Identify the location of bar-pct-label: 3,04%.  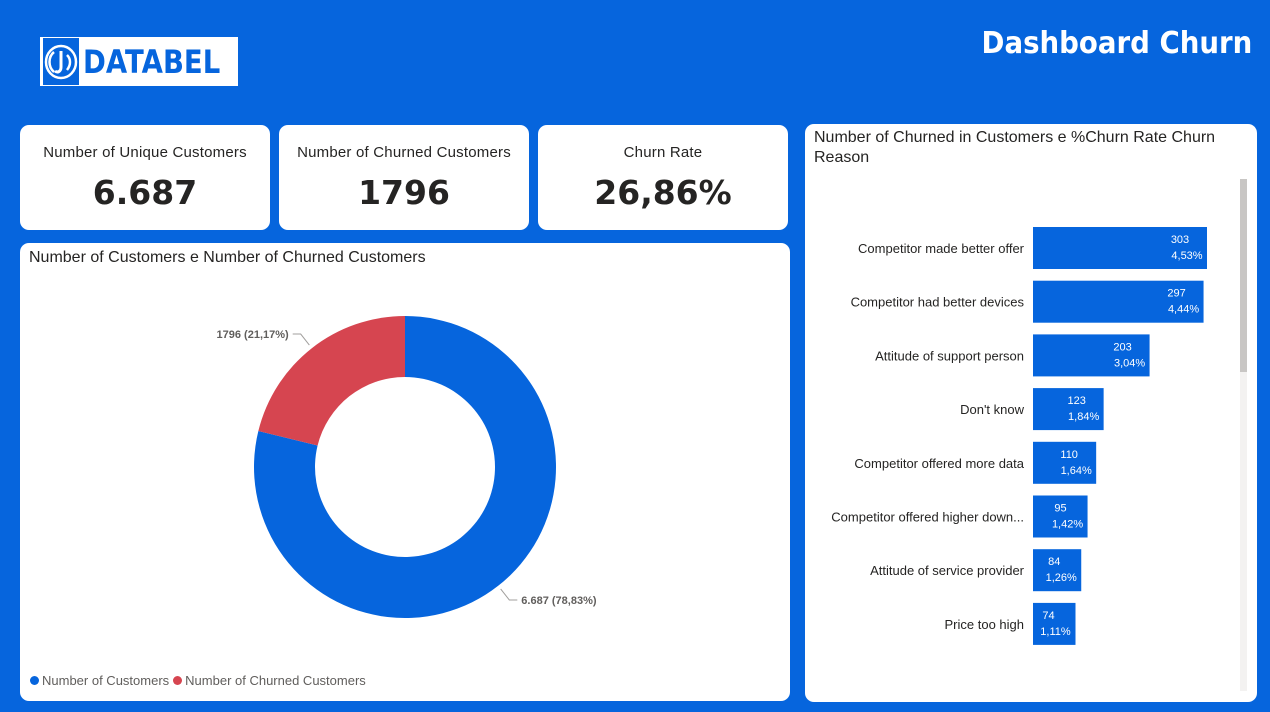
(1129, 363).